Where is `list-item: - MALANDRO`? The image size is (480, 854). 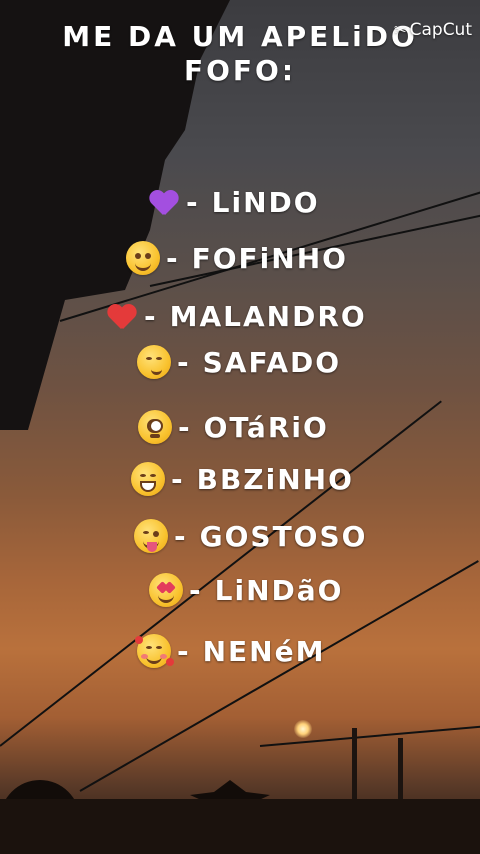 list-item: - MALANDRO is located at coordinates (235, 316).